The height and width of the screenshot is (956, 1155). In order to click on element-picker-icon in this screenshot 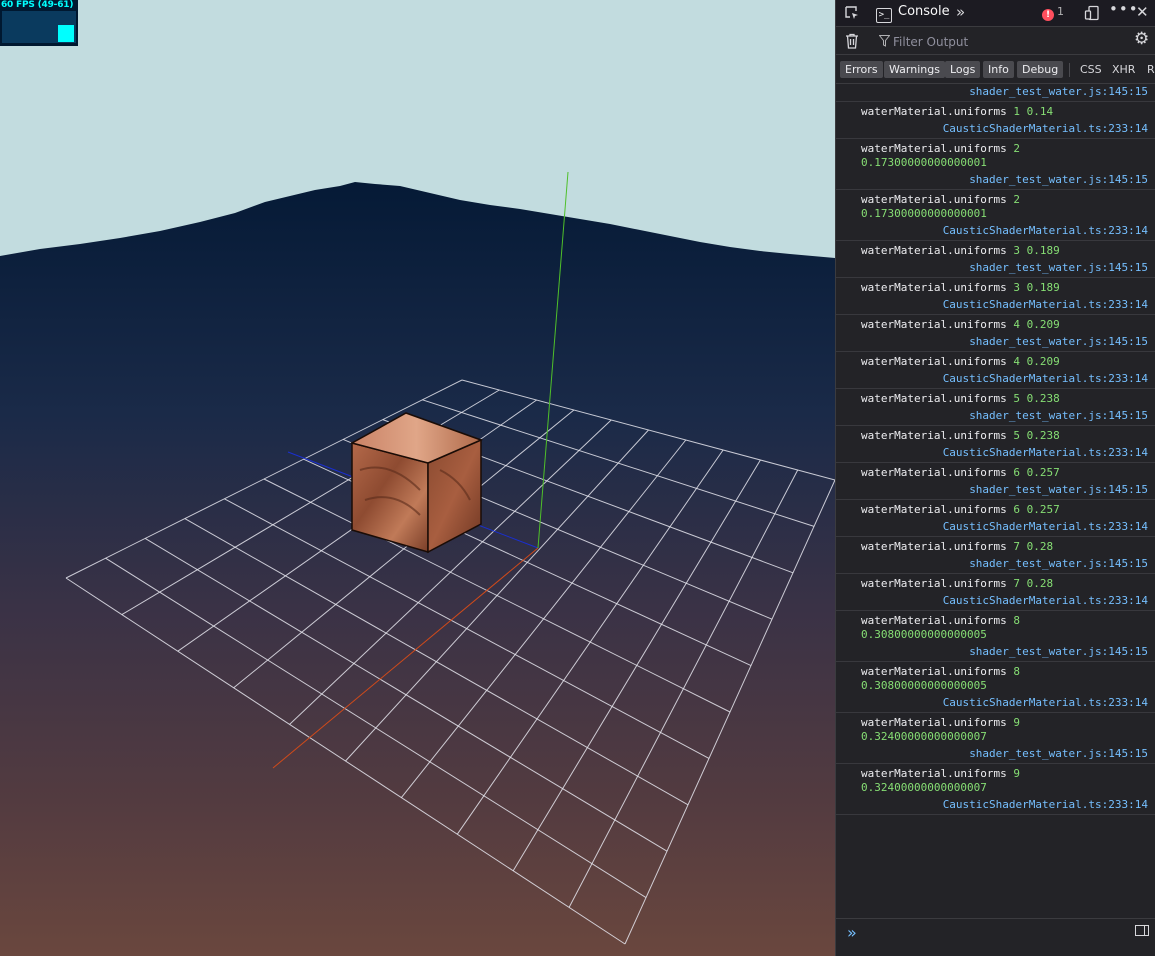, I will do `click(852, 14)`.